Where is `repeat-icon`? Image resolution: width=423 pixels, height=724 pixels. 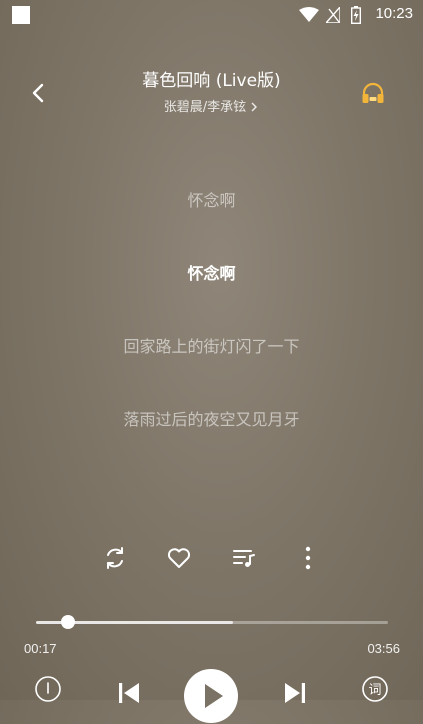 repeat-icon is located at coordinates (115, 558).